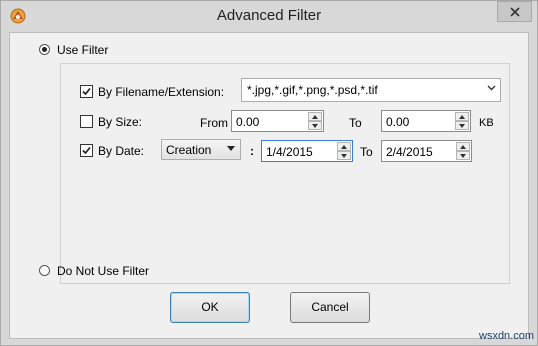 This screenshot has height=346, width=538. I want to click on size-unit-label: KB, so click(486, 123).